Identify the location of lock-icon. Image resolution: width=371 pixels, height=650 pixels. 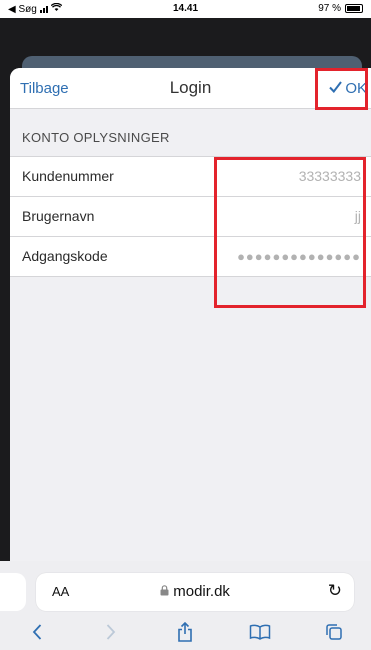
(166, 591).